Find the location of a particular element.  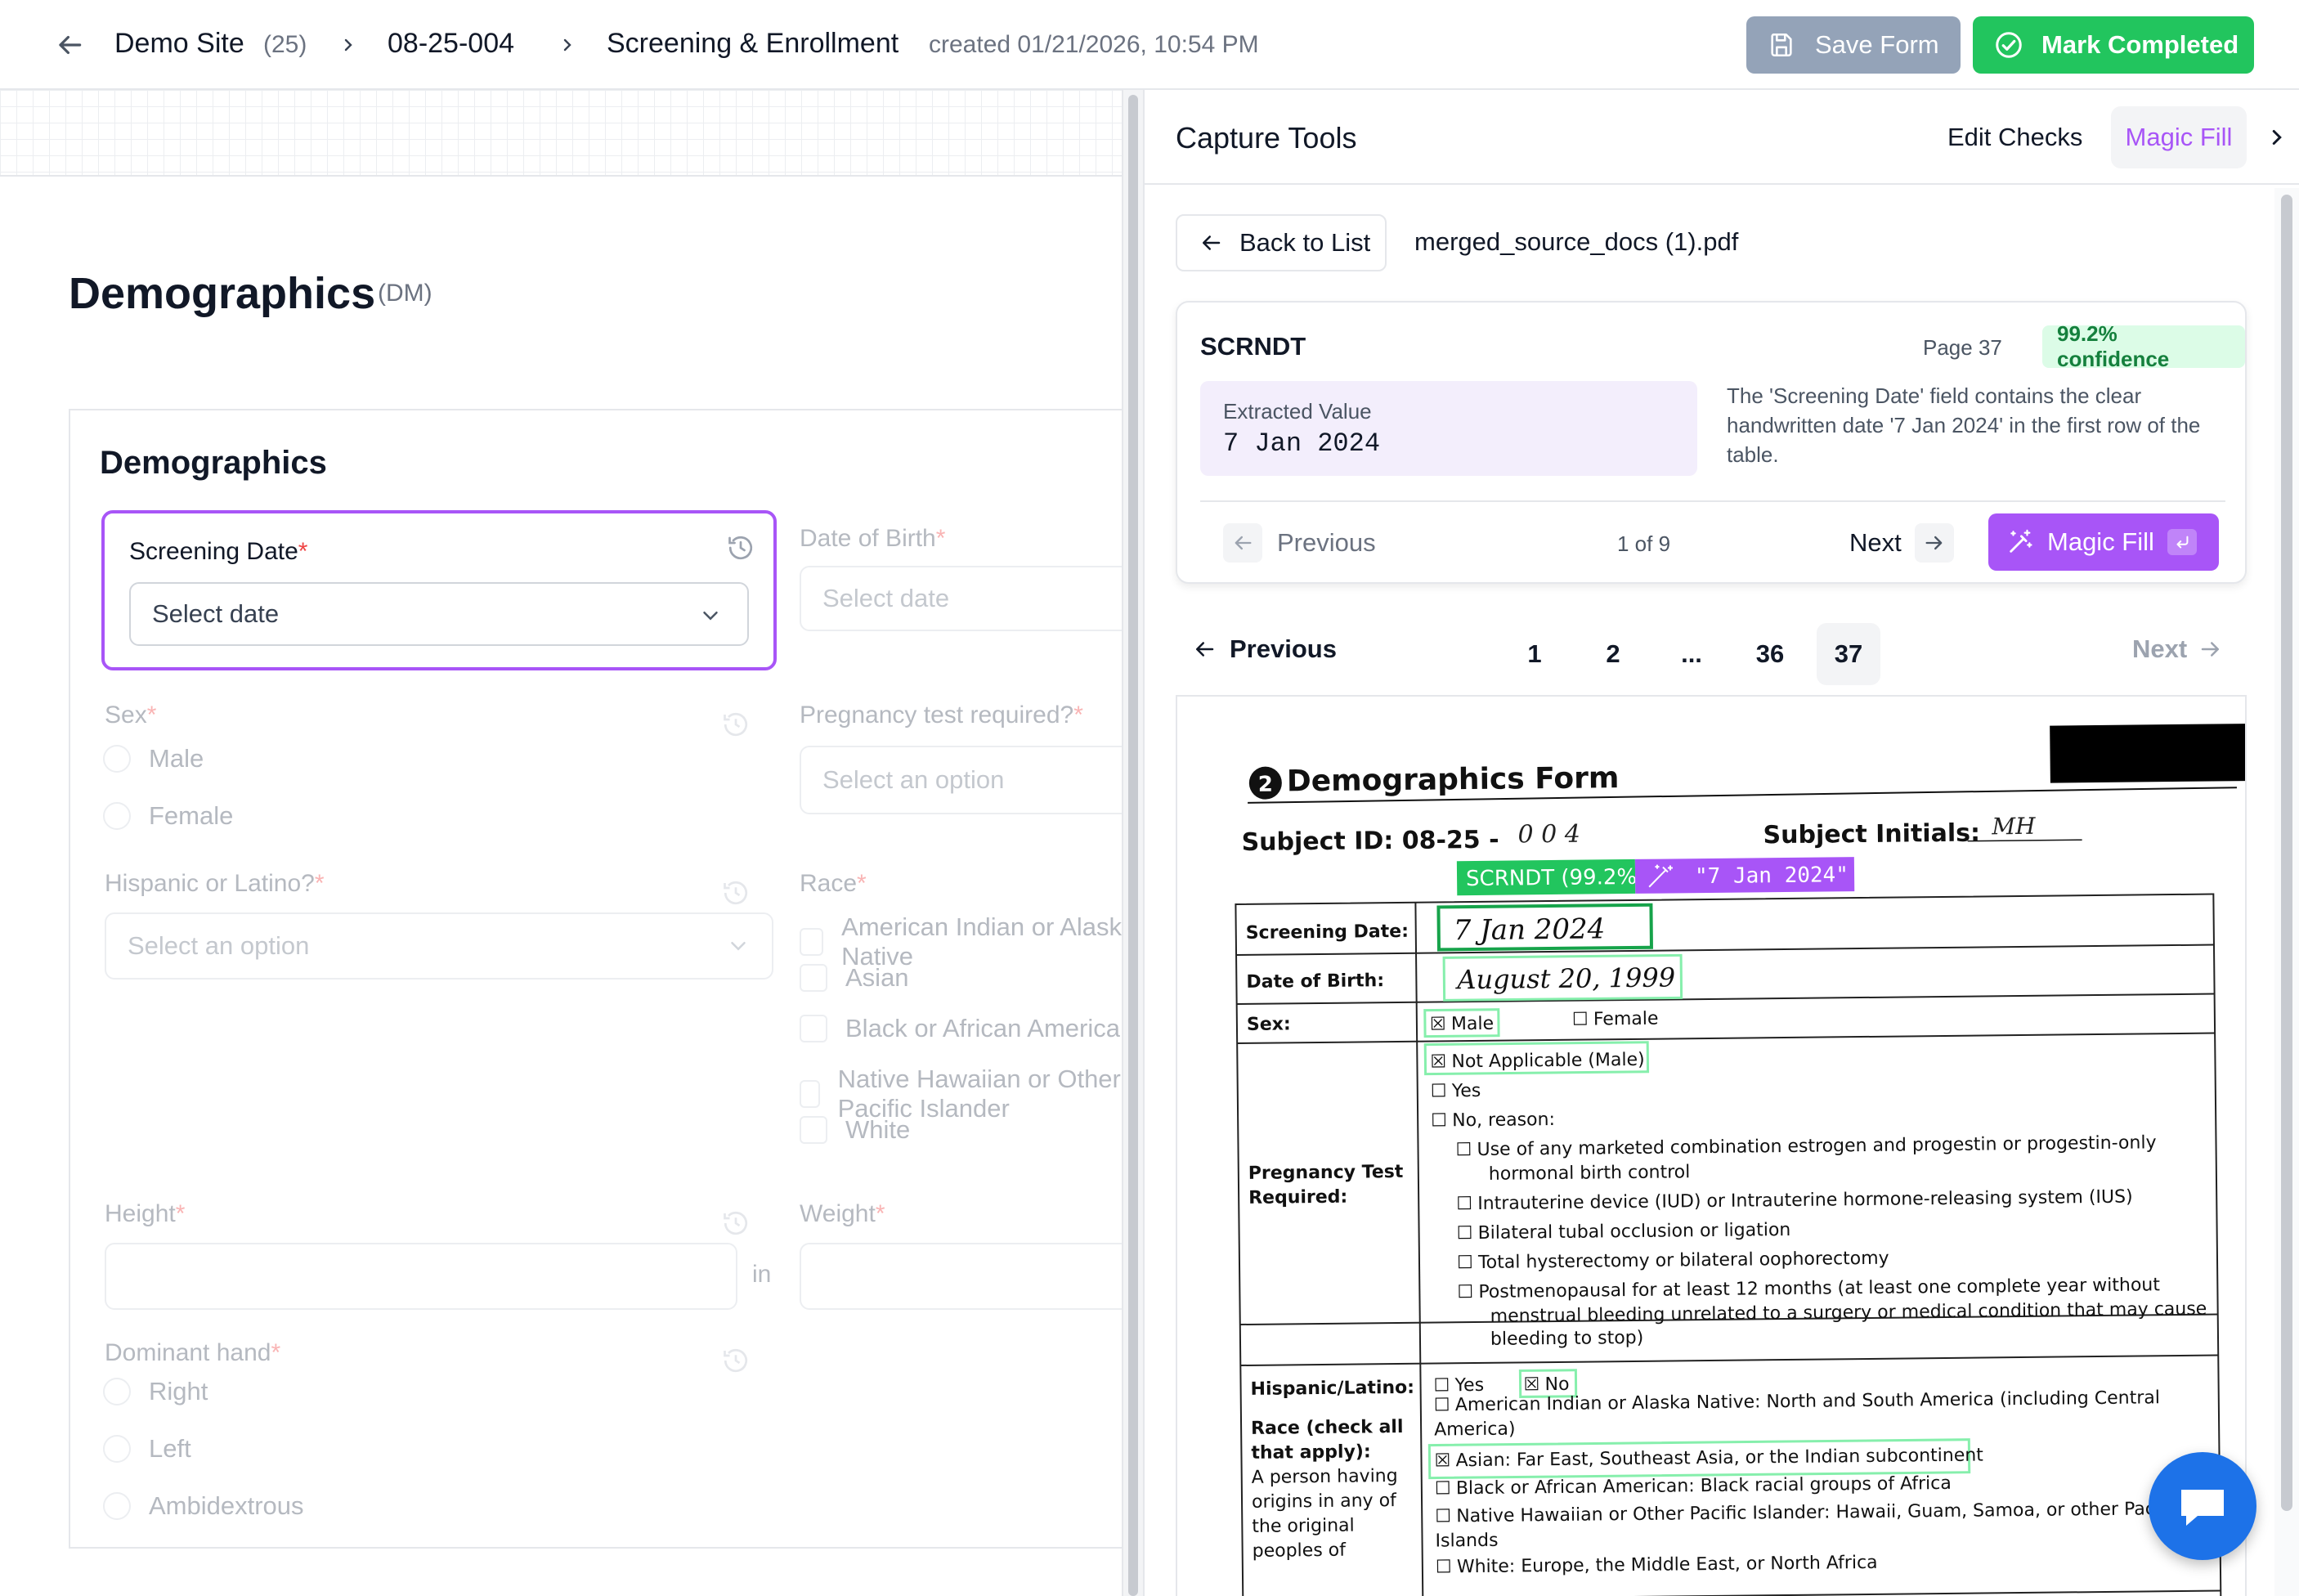

tab-edit-checks: Edit Checks is located at coordinates (2014, 137).